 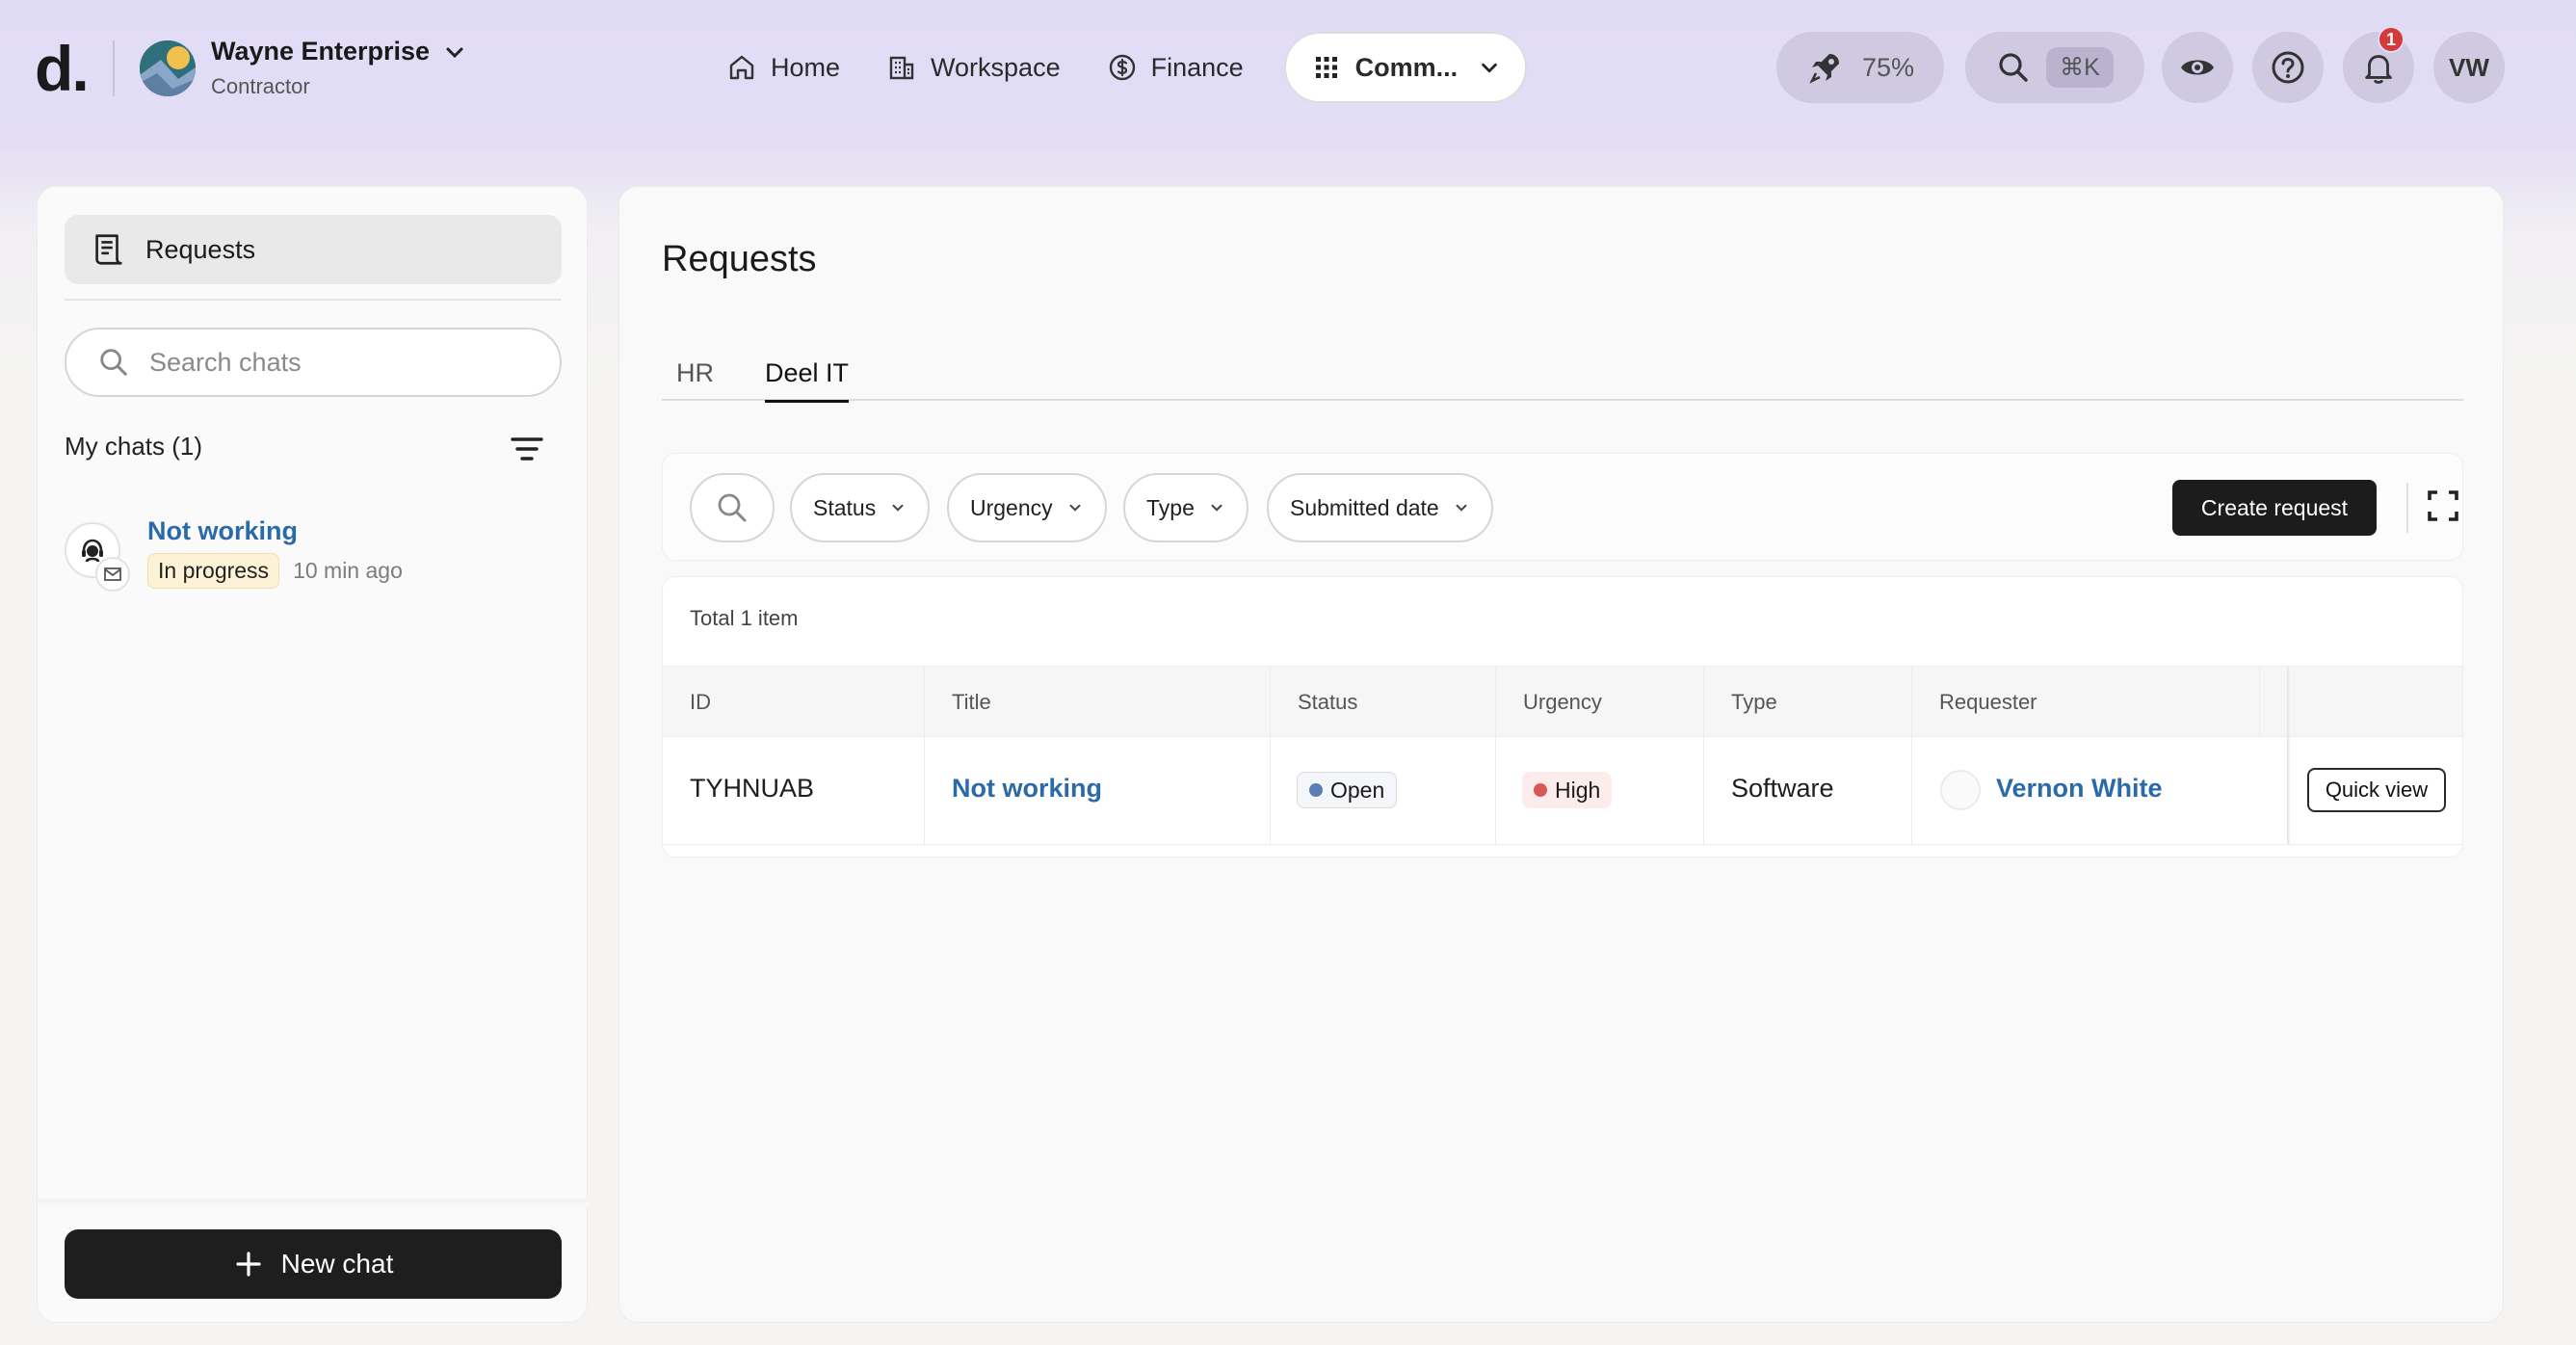 I want to click on notifications-badge: 1, so click(x=2391, y=39).